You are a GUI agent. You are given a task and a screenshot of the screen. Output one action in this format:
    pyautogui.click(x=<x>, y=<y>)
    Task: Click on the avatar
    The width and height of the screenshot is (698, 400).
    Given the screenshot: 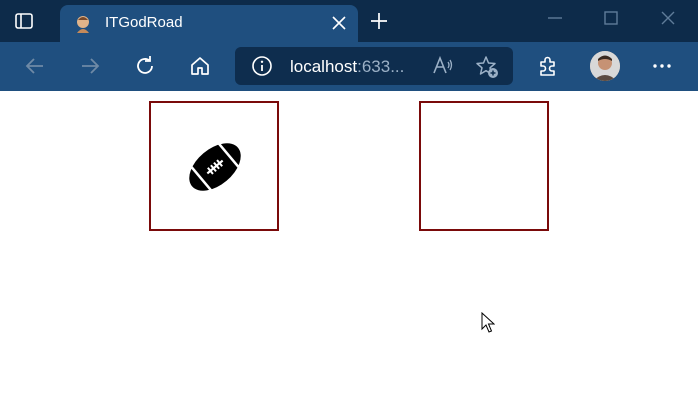 What is the action you would take?
    pyautogui.click(x=605, y=66)
    